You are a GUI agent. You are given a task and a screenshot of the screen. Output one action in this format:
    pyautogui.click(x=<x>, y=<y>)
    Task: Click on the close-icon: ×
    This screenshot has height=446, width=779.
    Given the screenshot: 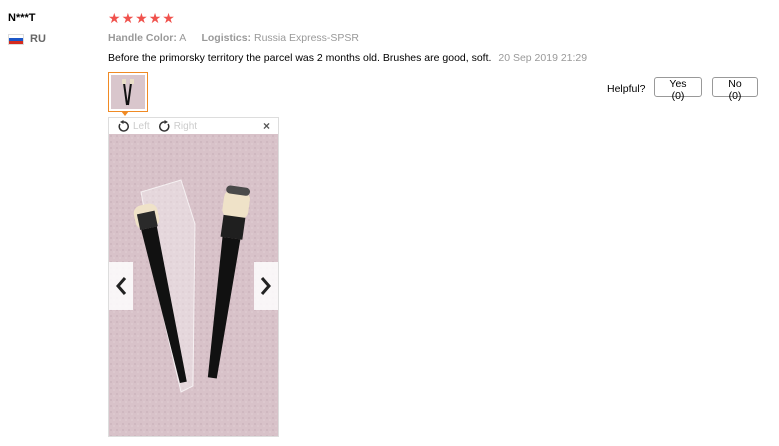 What is the action you would take?
    pyautogui.click(x=266, y=126)
    